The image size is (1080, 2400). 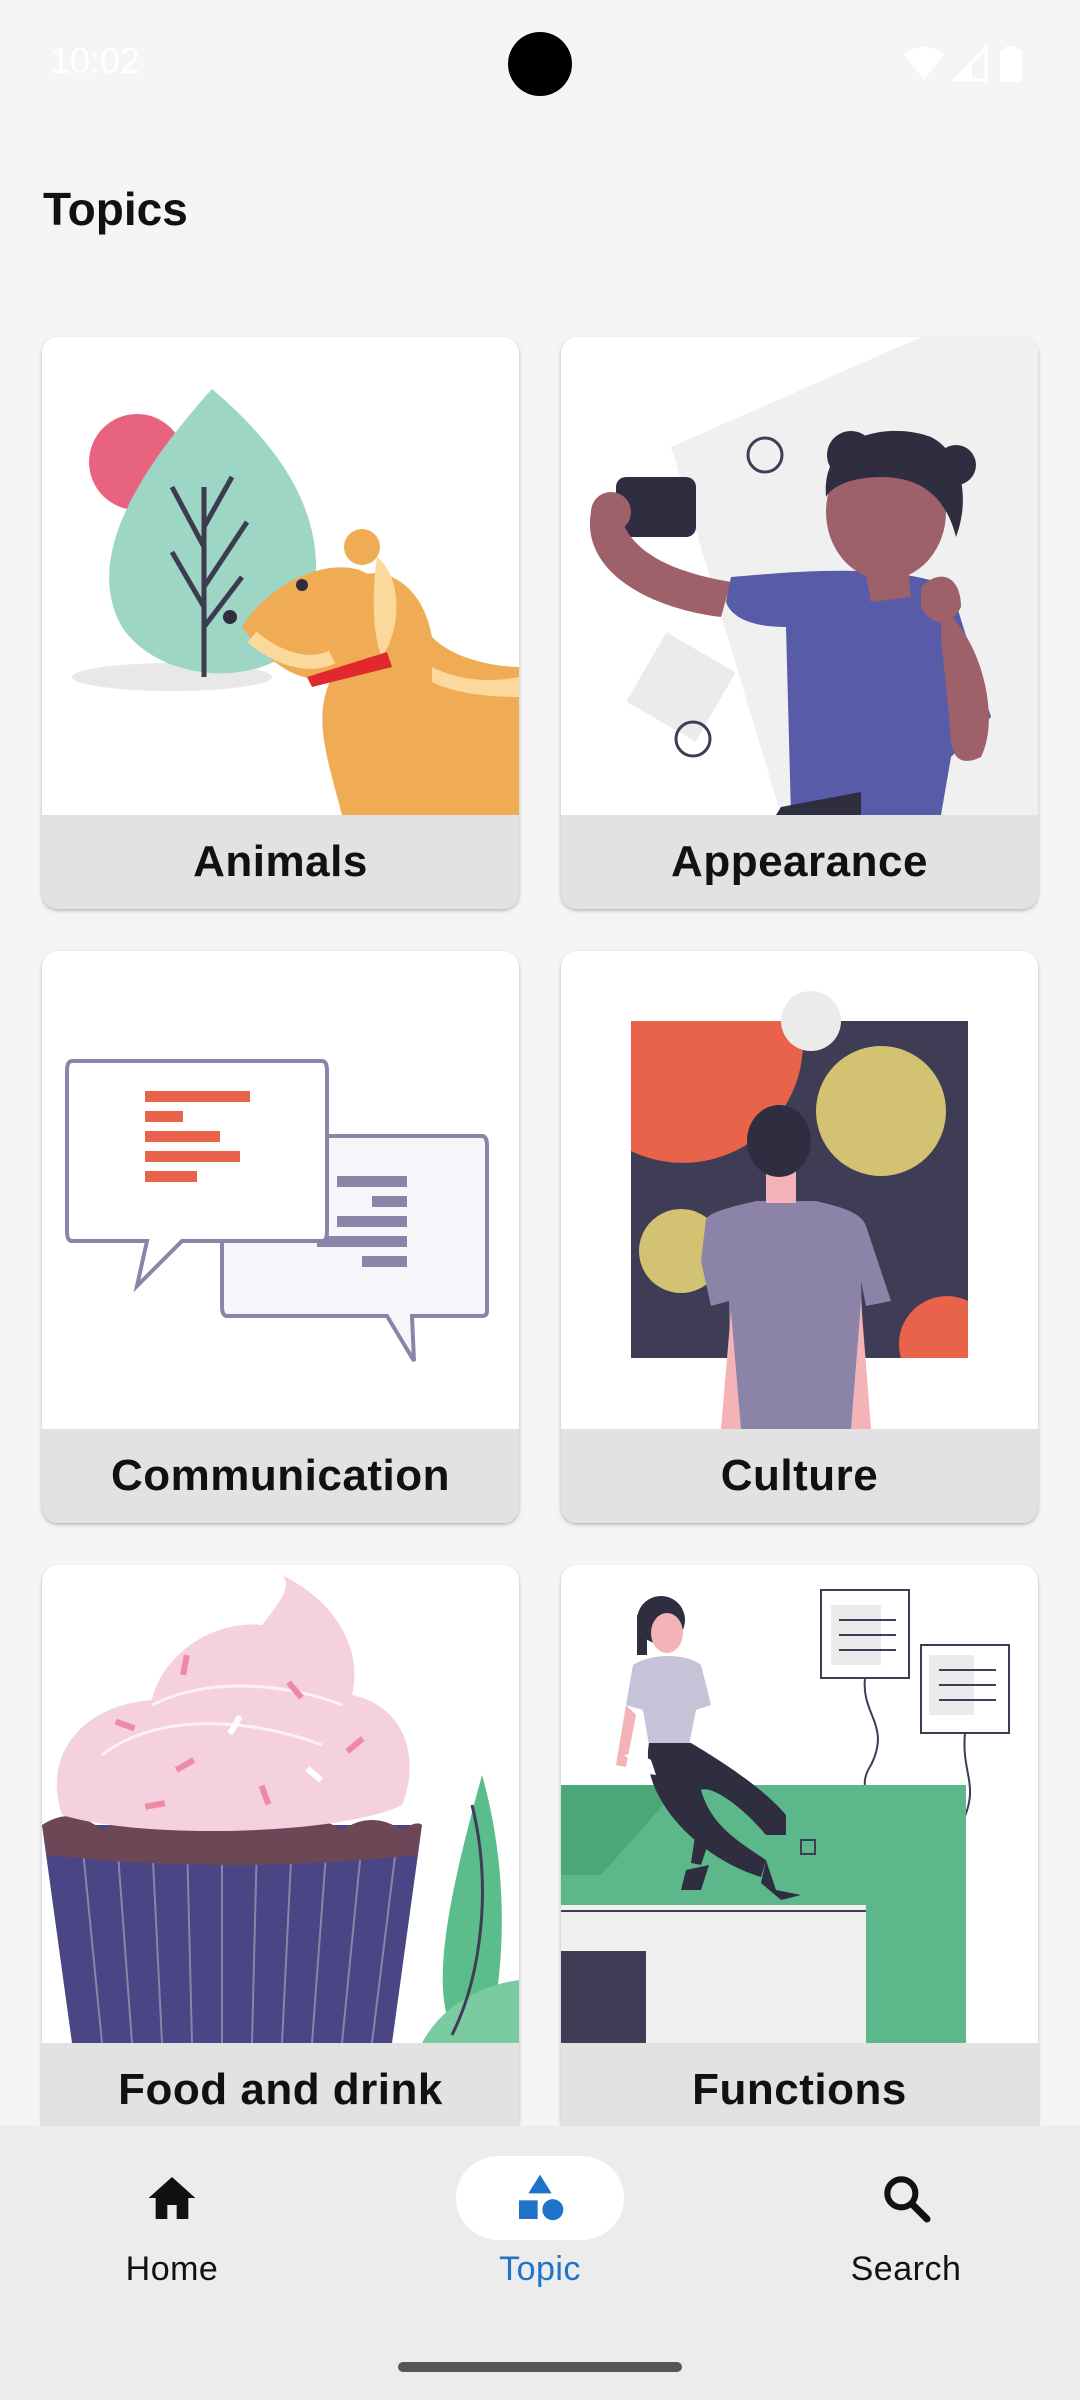 What do you see at coordinates (172, 2269) in the screenshot?
I see `nav-label: Home` at bounding box center [172, 2269].